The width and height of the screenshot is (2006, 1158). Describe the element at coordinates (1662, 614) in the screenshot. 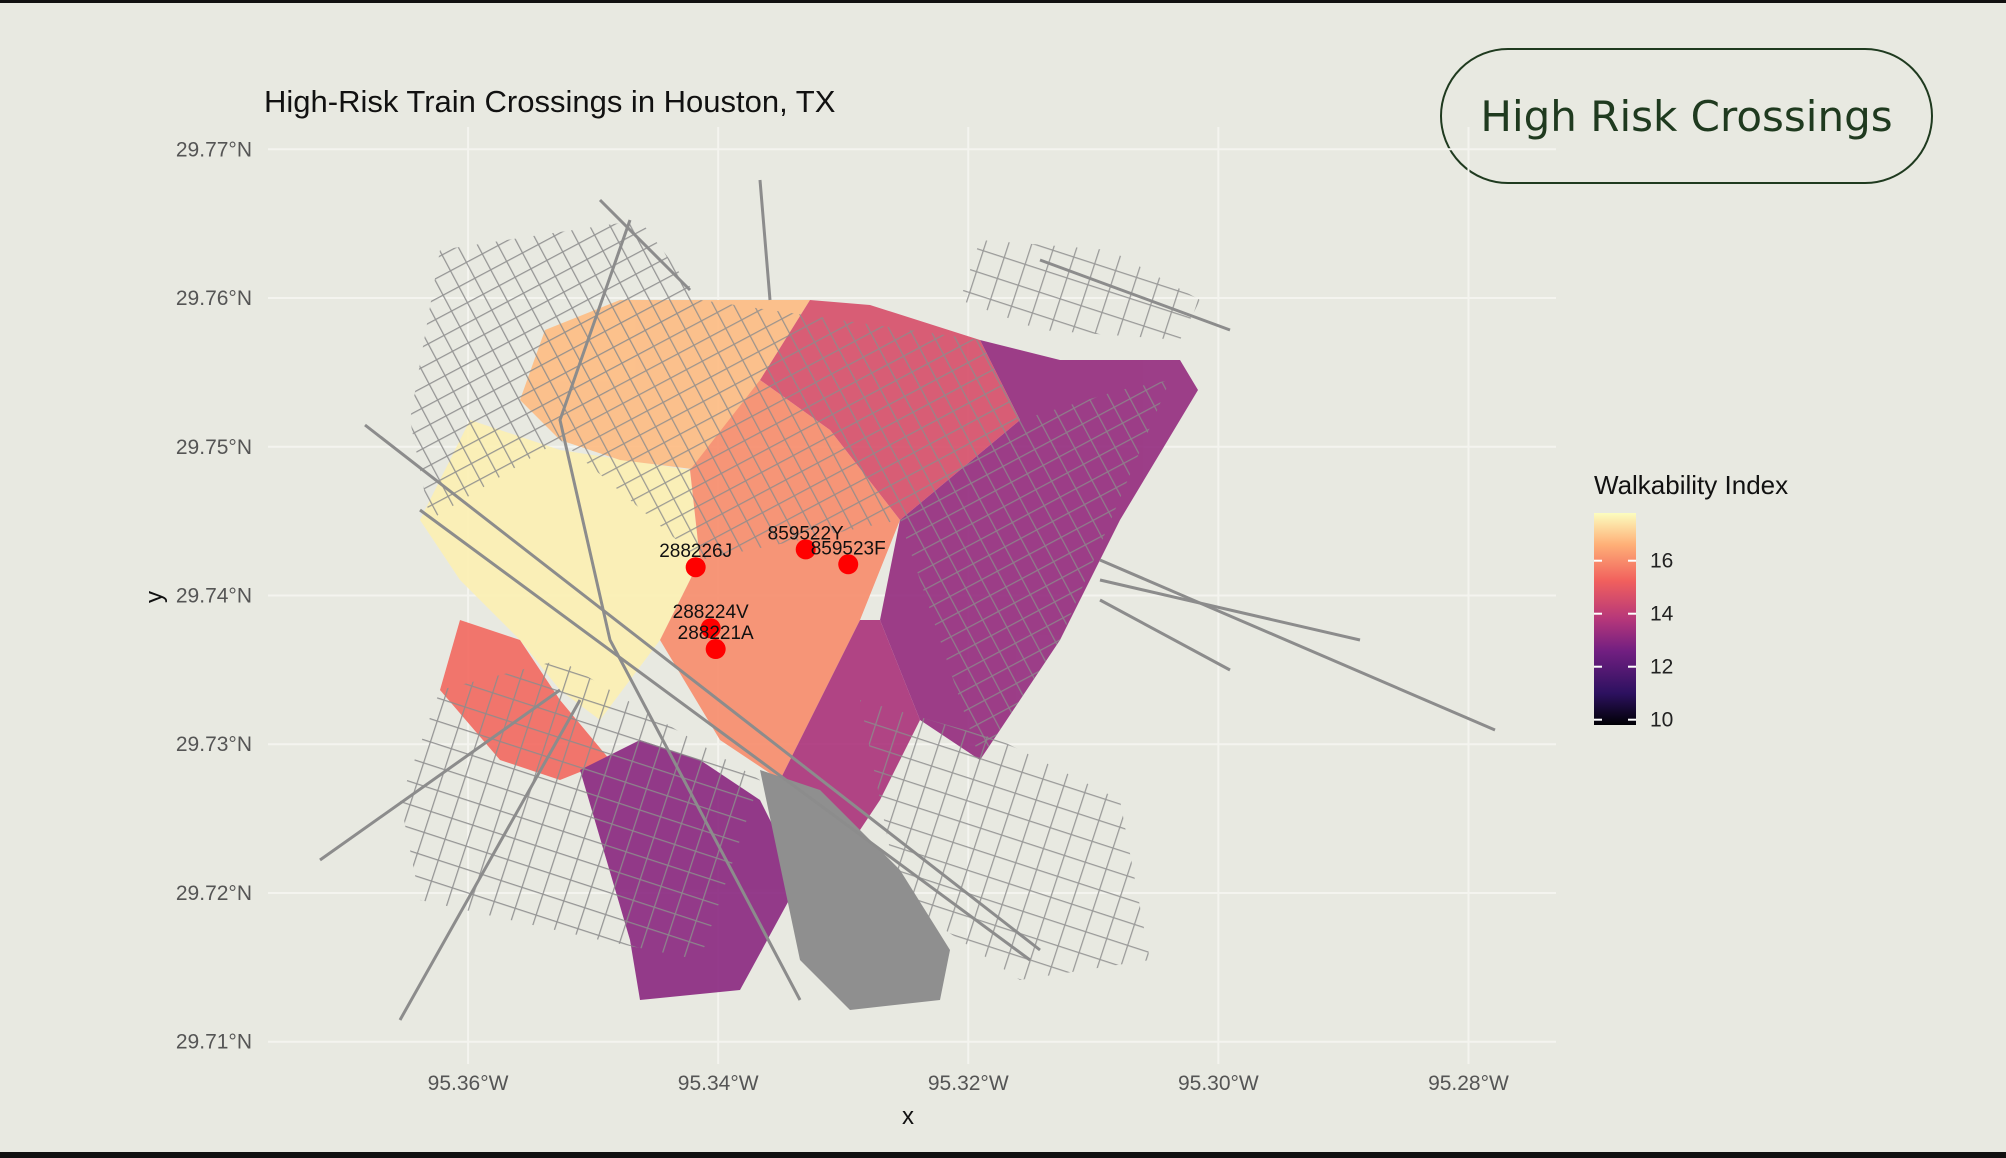

I see `legend-tick-label: 14` at that location.